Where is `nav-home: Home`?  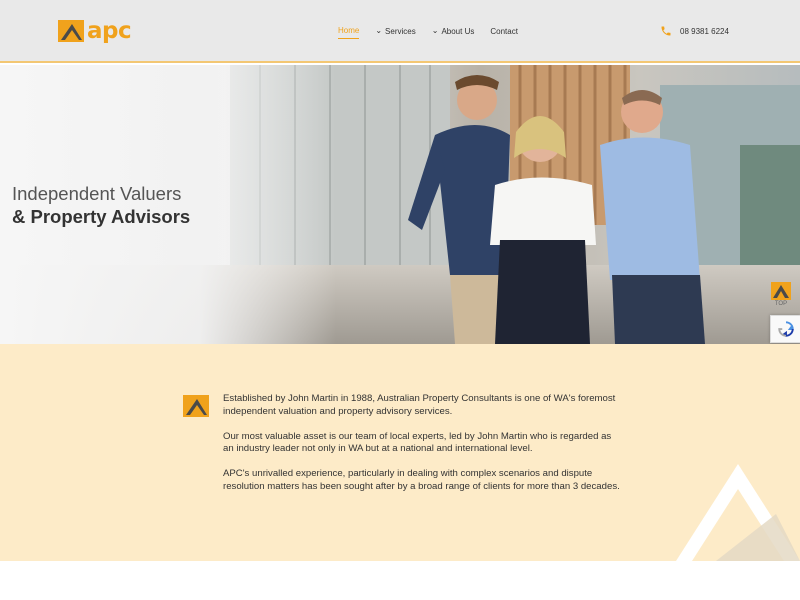 nav-home: Home is located at coordinates (349, 32).